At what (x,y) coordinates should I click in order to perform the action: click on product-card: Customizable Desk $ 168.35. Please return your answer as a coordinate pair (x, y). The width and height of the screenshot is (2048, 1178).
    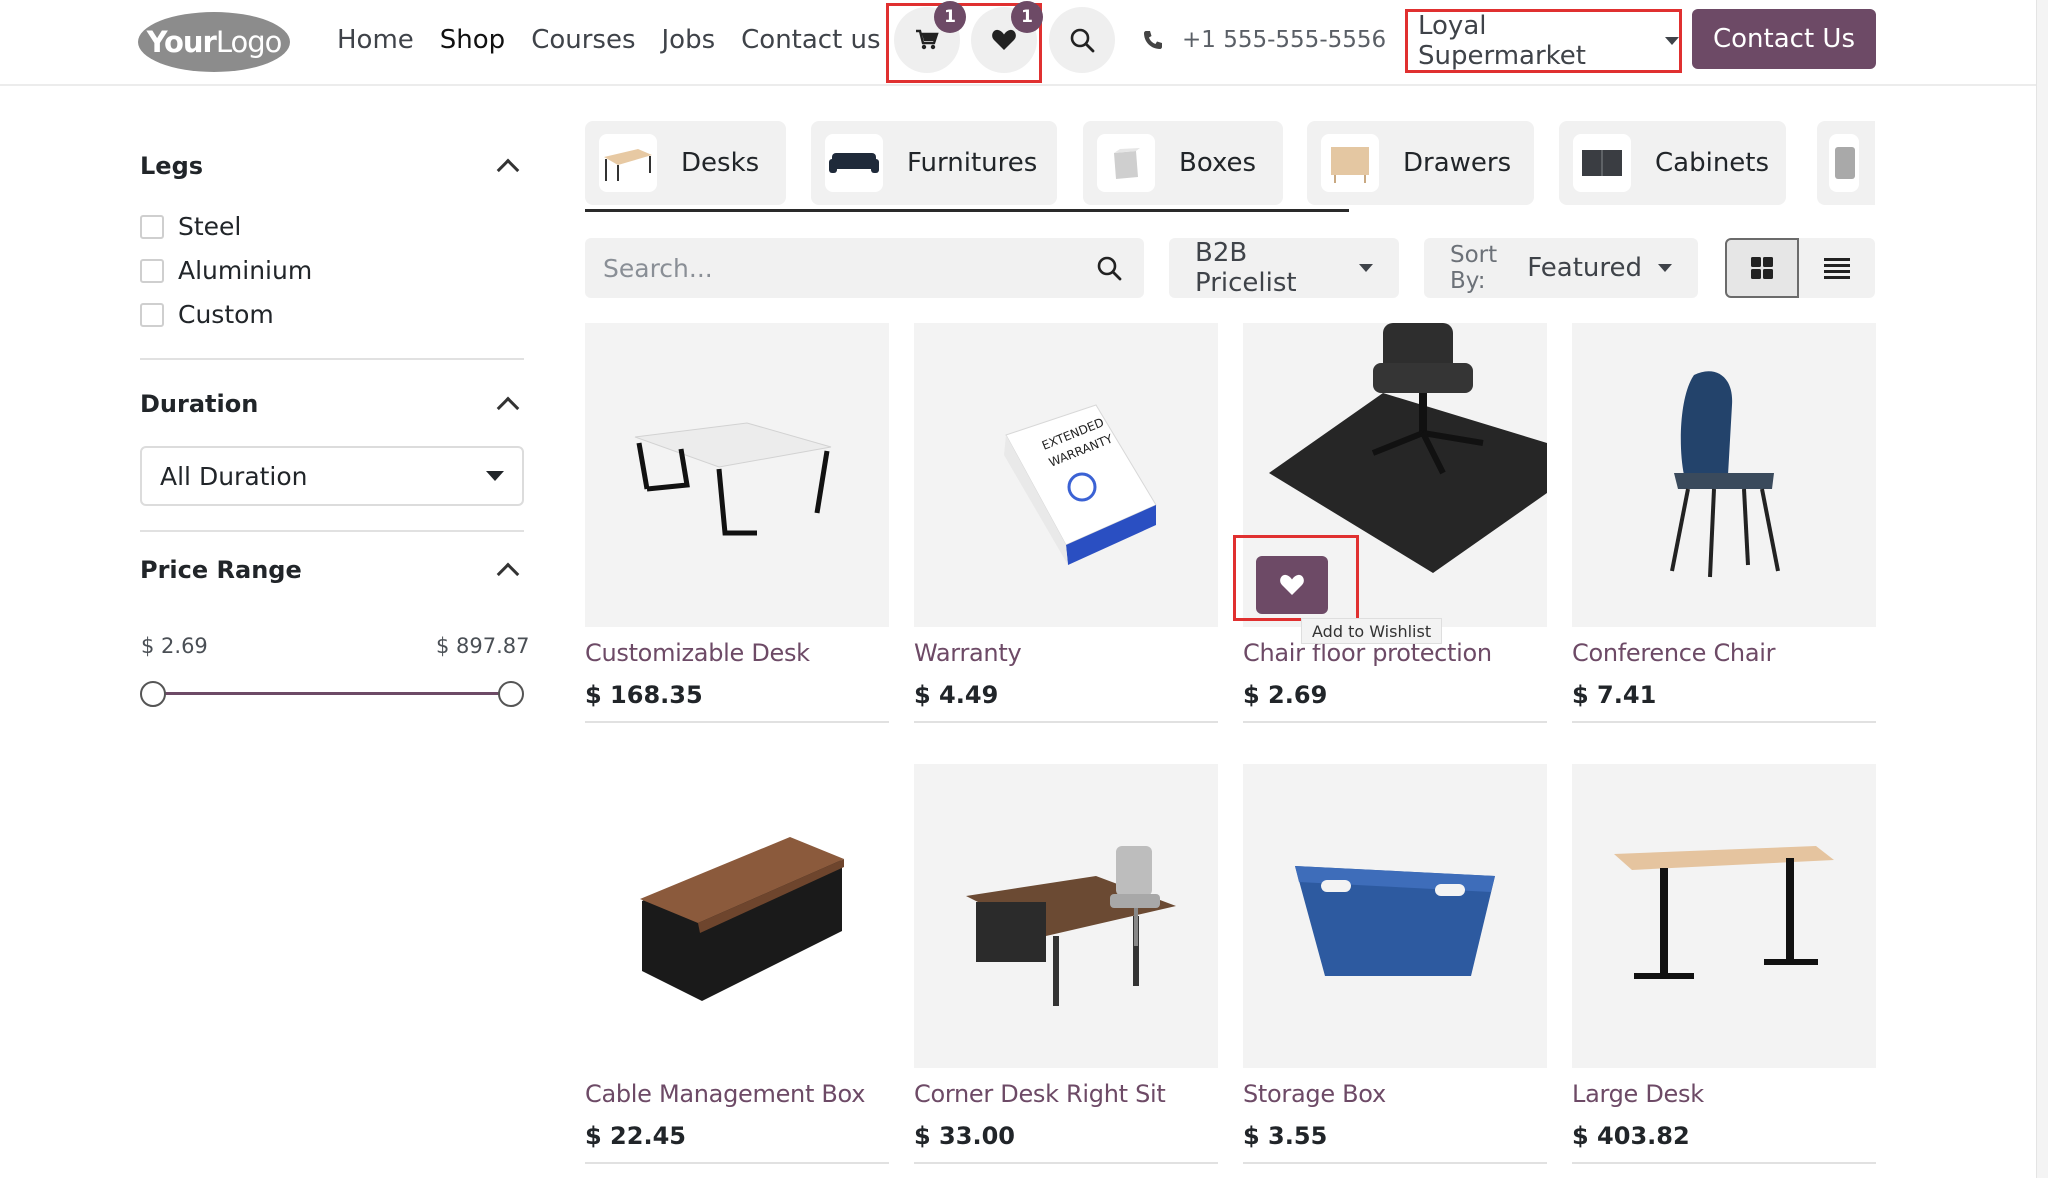
    Looking at the image, I should click on (737, 523).